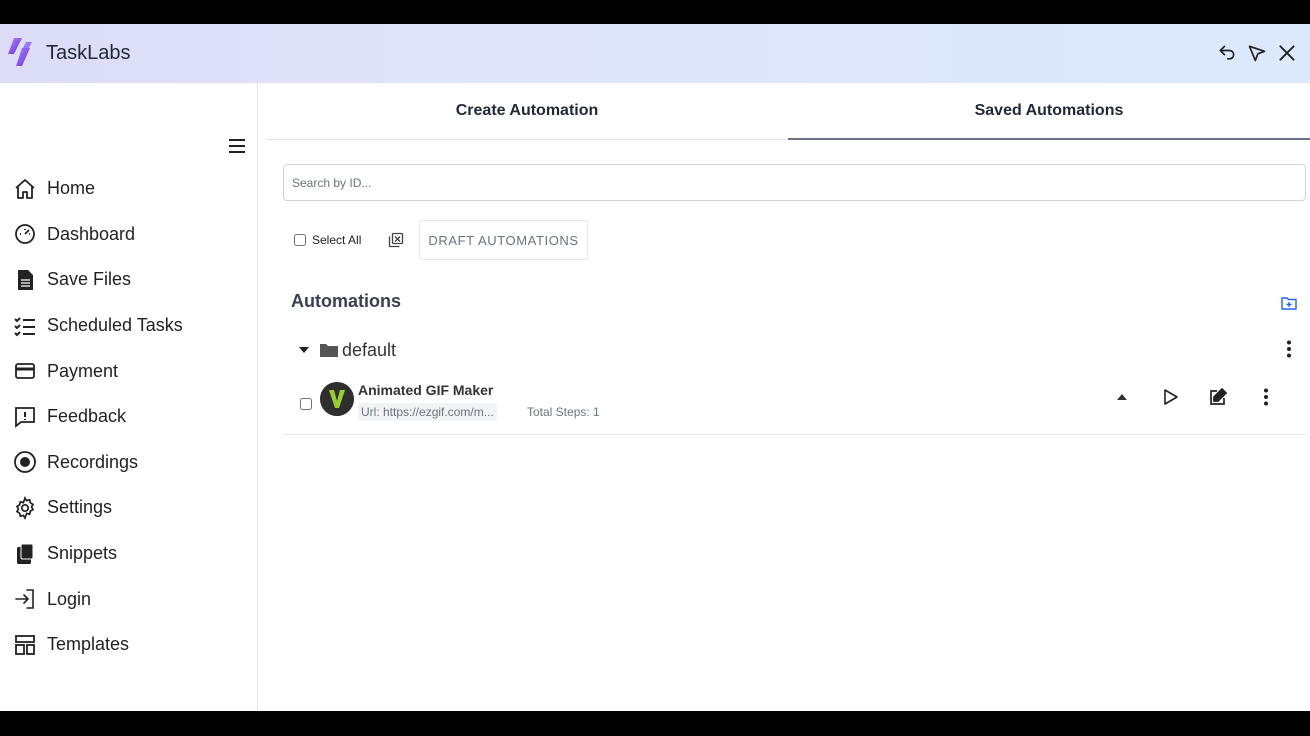  I want to click on collapse-button, so click(1122, 397).